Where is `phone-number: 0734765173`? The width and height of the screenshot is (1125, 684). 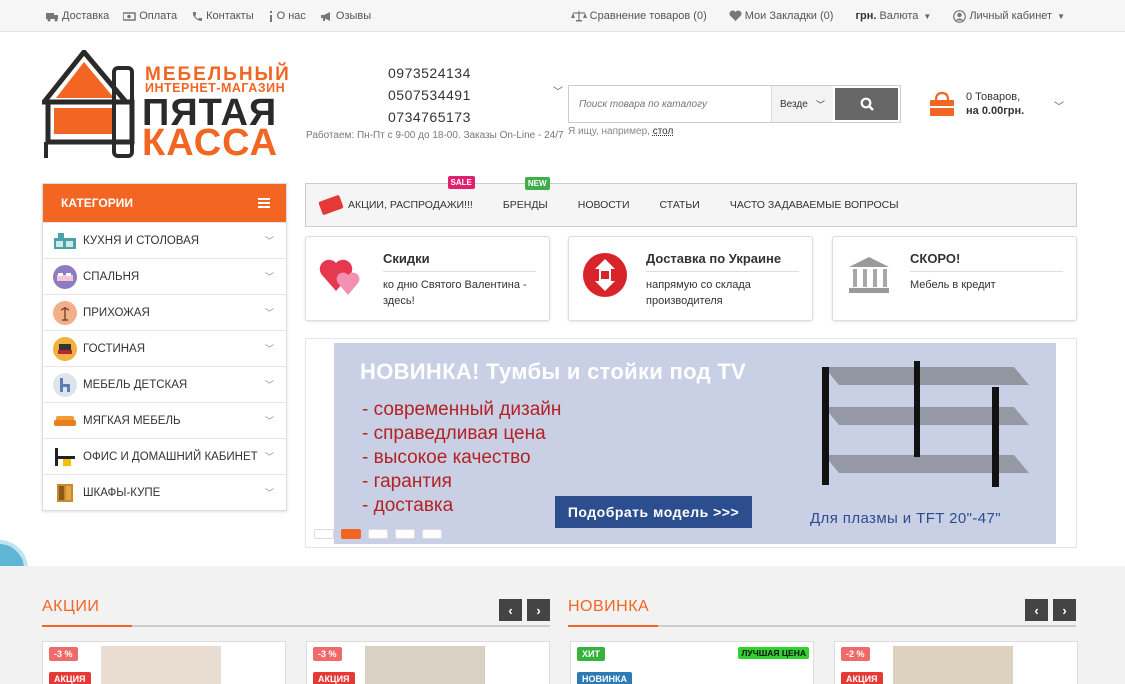
phone-number: 0734765173 is located at coordinates (429, 117).